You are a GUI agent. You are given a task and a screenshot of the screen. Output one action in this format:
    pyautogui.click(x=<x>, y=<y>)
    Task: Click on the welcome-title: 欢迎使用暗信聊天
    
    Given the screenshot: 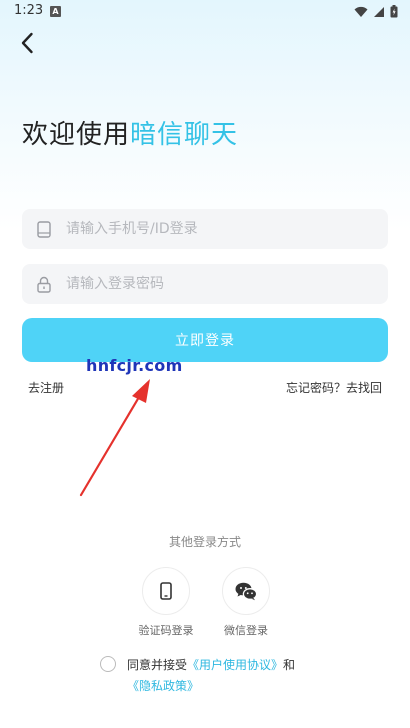 What is the action you would take?
    pyautogui.click(x=130, y=132)
    